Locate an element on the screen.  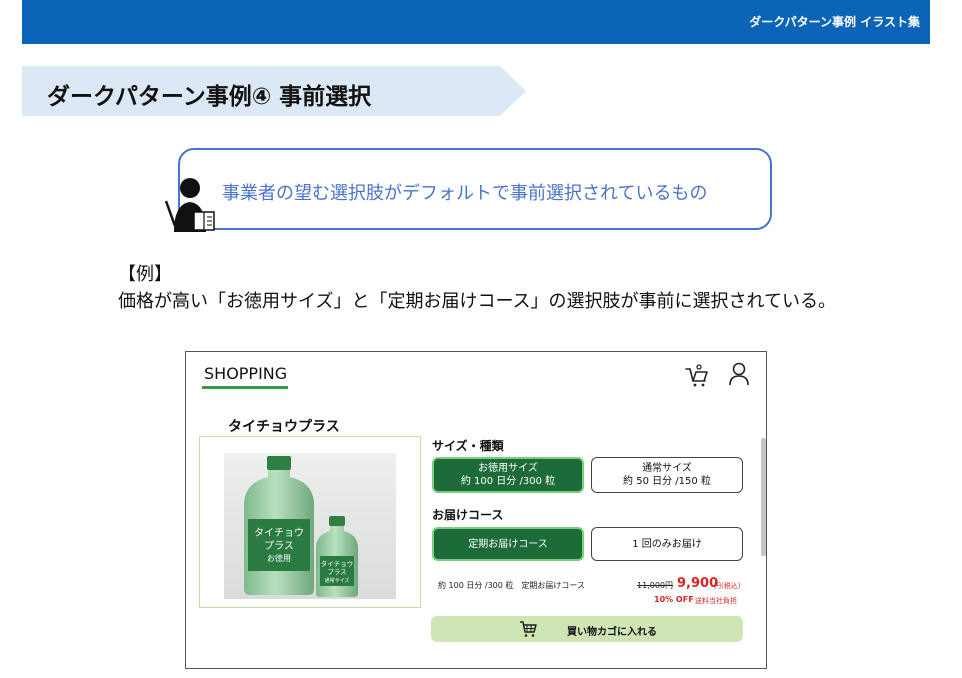
section-heading: ダークパターン事例④ 事前選択 is located at coordinates (209, 97).